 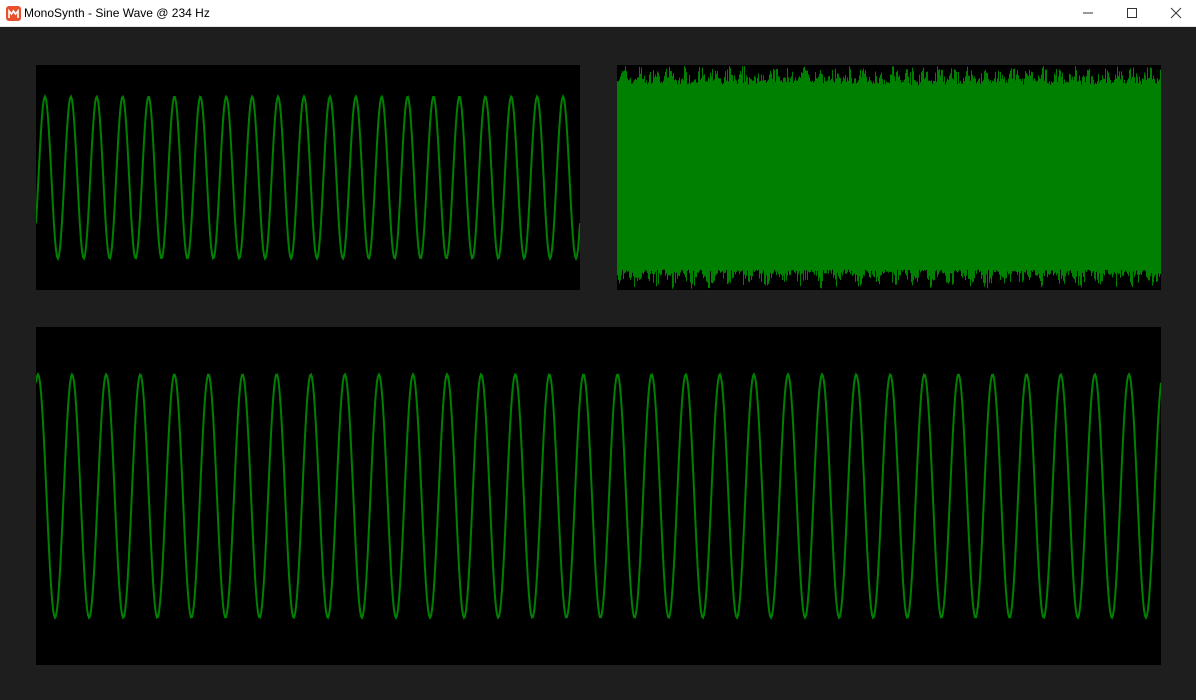 What do you see at coordinates (117, 13) in the screenshot?
I see `window-title: MonoSynth - Sine Wave @ 234 Hz` at bounding box center [117, 13].